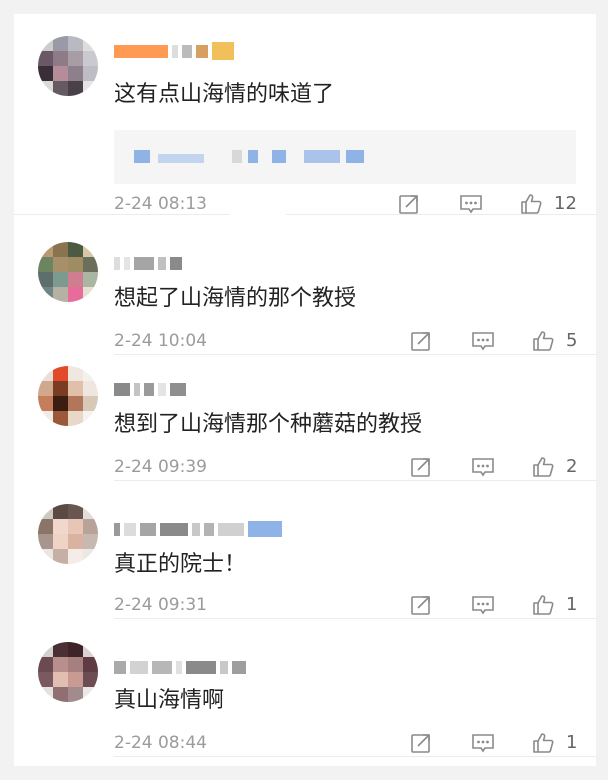  I want to click on comment-meta: 2-24 08:44 1, so click(349, 743).